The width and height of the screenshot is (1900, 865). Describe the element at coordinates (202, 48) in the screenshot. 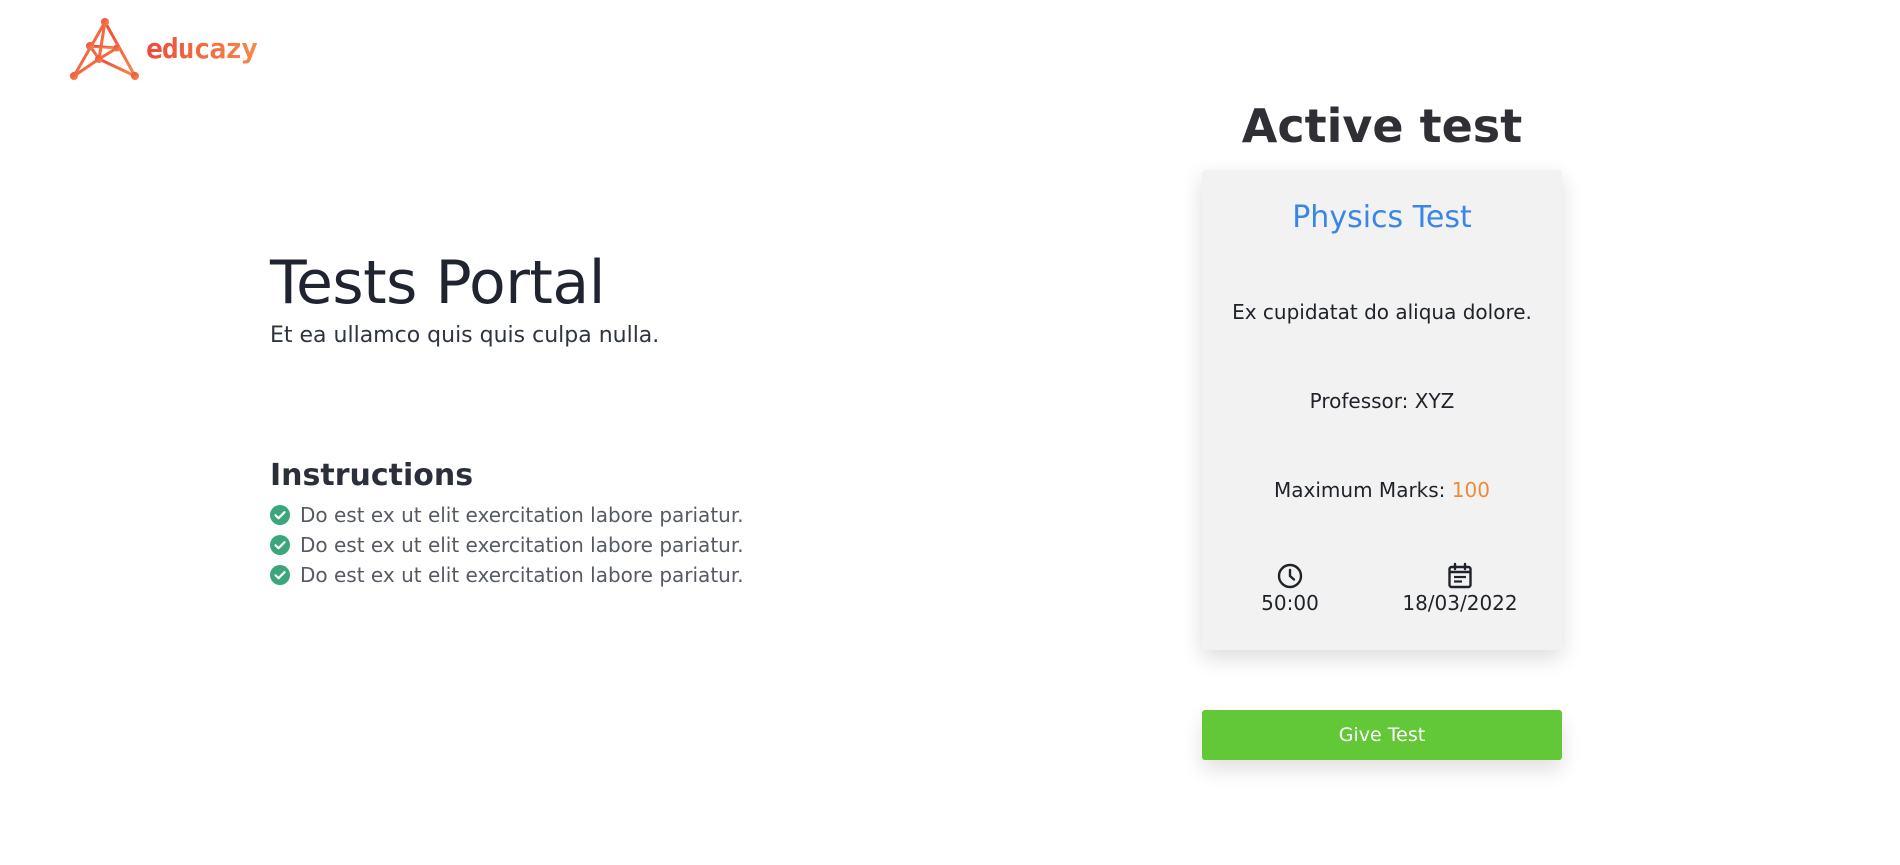

I see `brand-name: educazy` at that location.